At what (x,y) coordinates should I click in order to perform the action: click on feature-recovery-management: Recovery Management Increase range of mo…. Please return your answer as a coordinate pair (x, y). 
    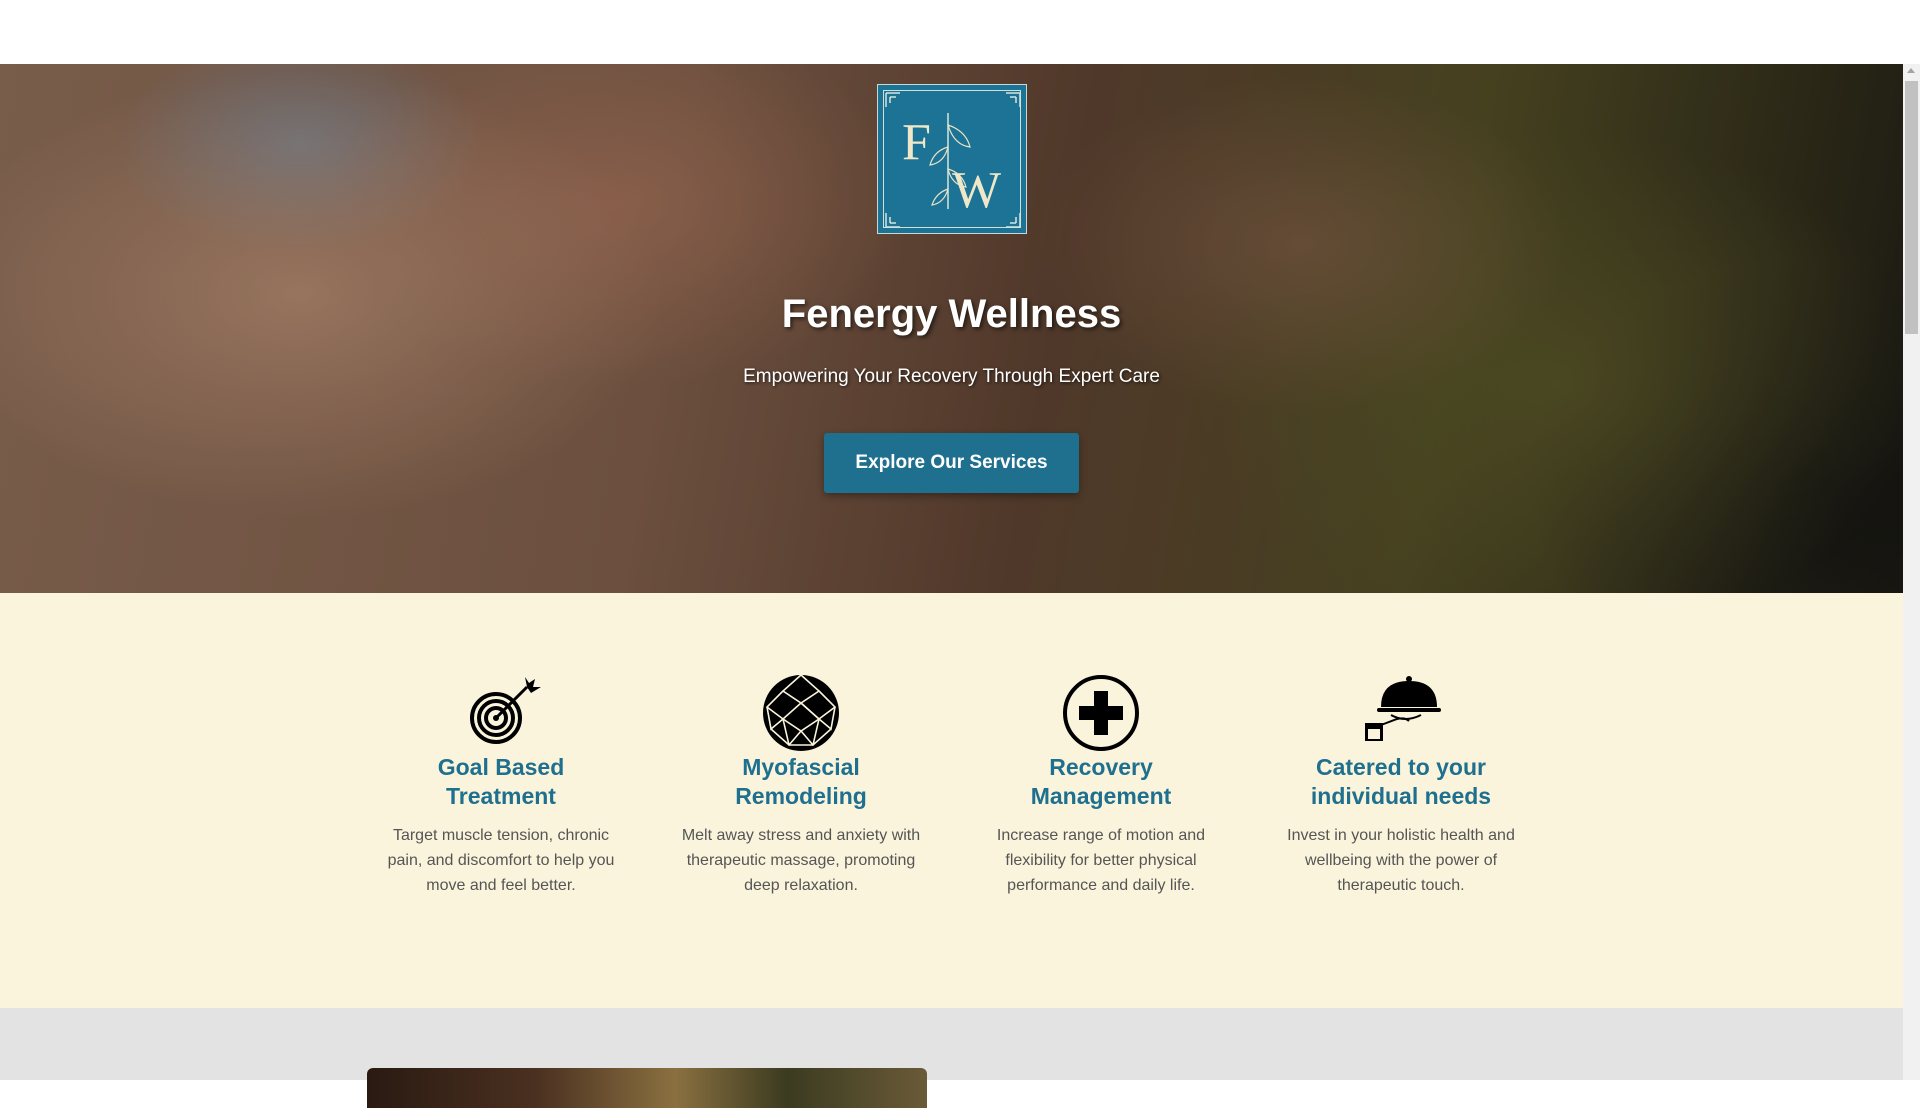
    Looking at the image, I should click on (1101, 785).